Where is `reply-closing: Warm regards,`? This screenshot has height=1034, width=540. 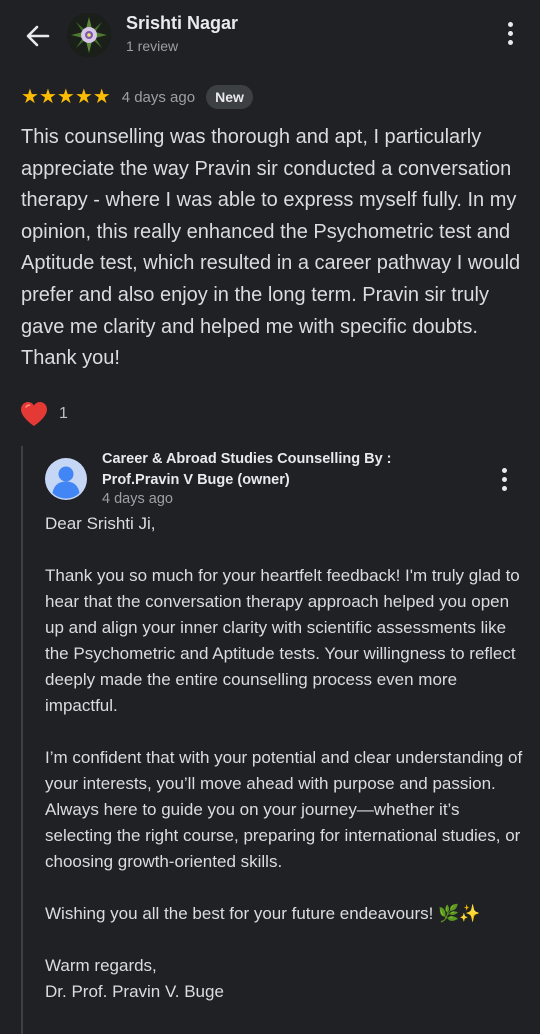
reply-closing: Warm regards, is located at coordinates (101, 965).